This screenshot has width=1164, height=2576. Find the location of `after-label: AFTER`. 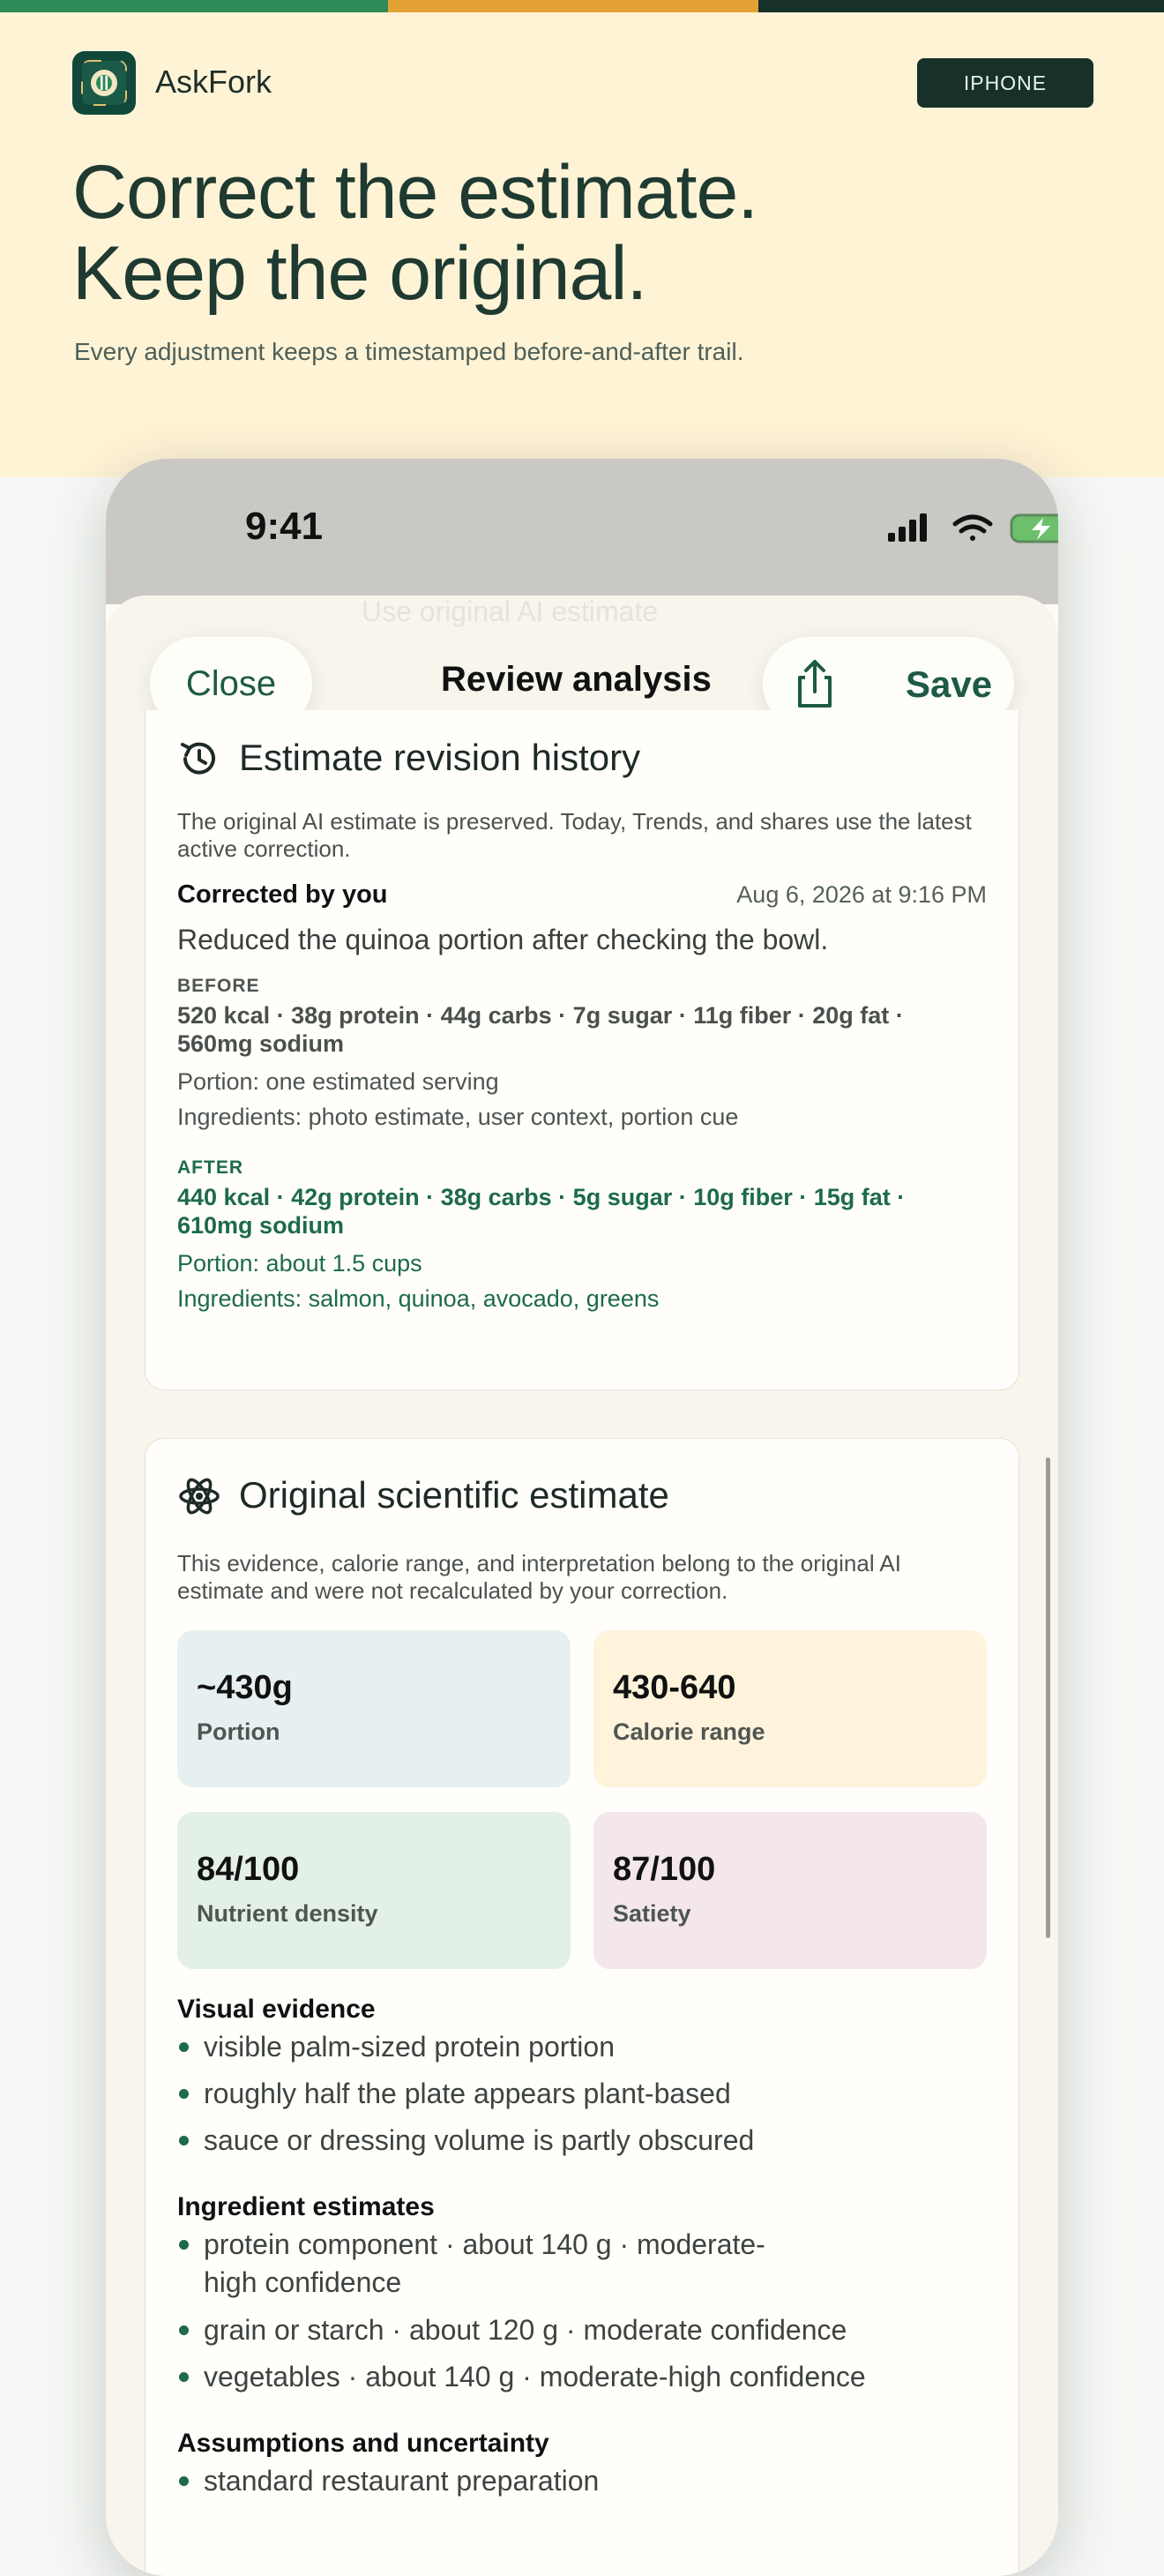

after-label: AFTER is located at coordinates (210, 1168).